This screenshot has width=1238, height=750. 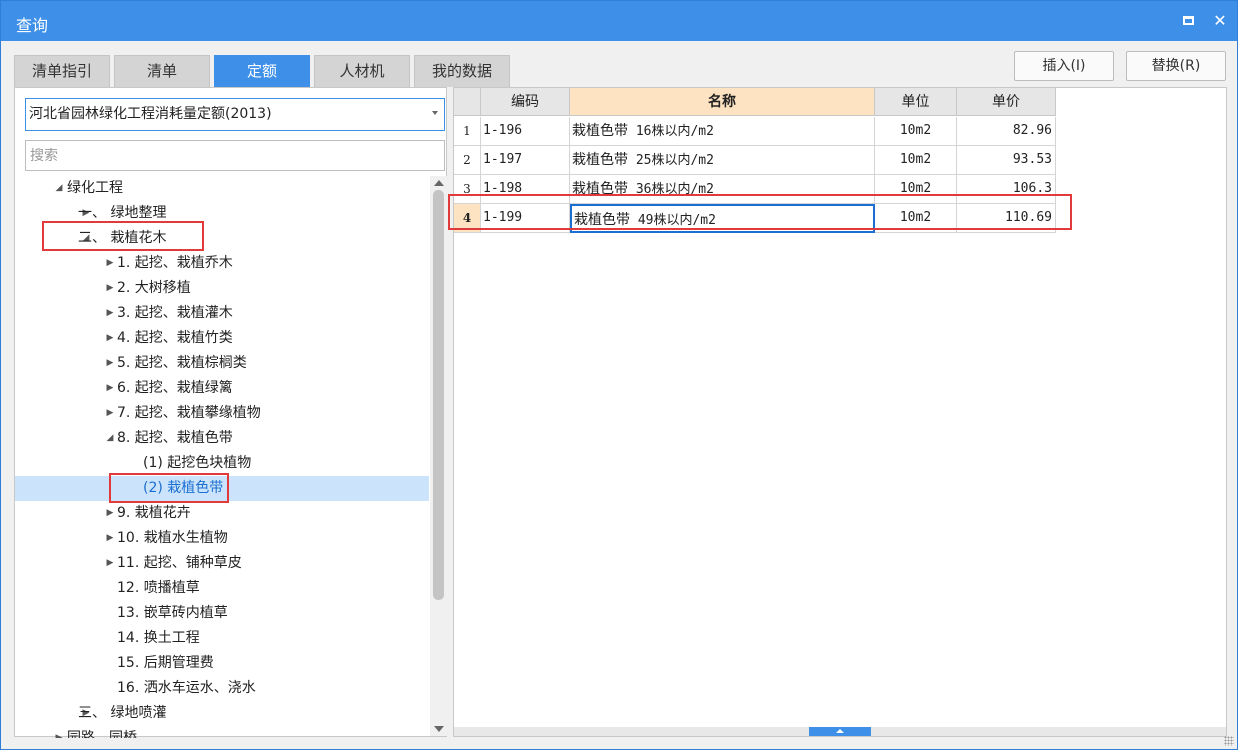 I want to click on replace-button: 替换(R), so click(x=1176, y=66).